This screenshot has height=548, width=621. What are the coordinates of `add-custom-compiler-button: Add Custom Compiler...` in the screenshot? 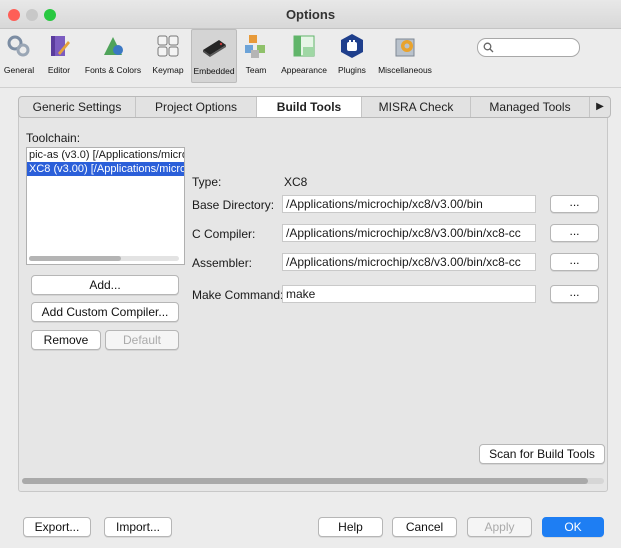 It's located at (105, 312).